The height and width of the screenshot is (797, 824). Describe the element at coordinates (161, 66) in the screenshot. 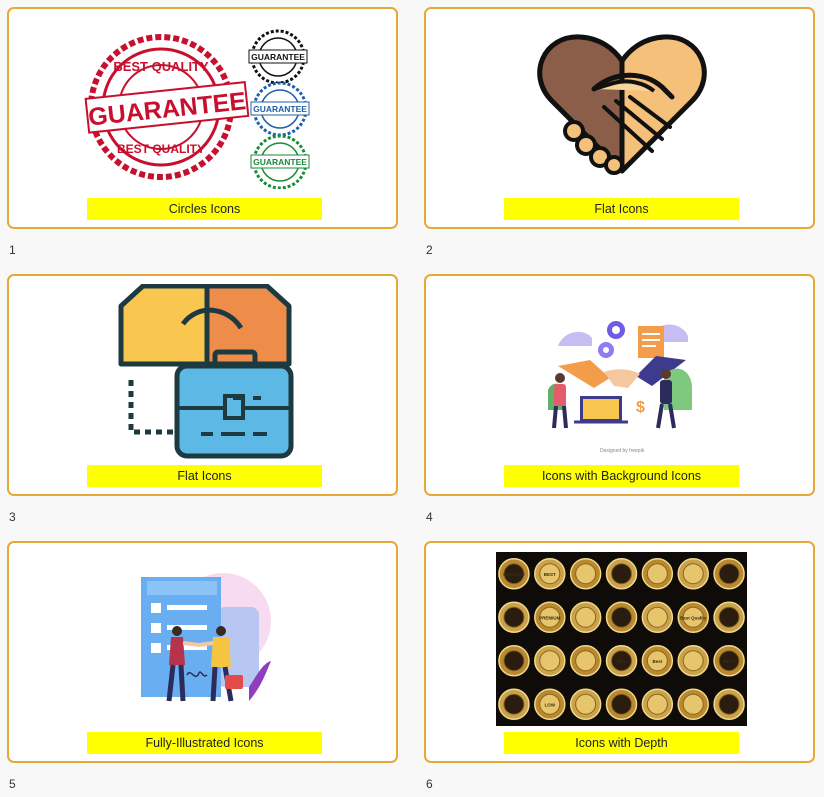

I see `seal-top-text: BEST QUALITY` at that location.